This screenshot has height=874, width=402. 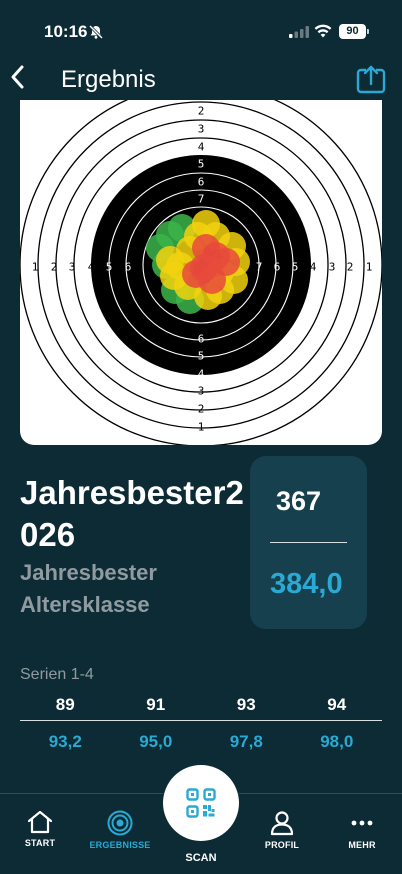 I want to click on ring-label-bottom-2: 2, so click(x=201, y=409).